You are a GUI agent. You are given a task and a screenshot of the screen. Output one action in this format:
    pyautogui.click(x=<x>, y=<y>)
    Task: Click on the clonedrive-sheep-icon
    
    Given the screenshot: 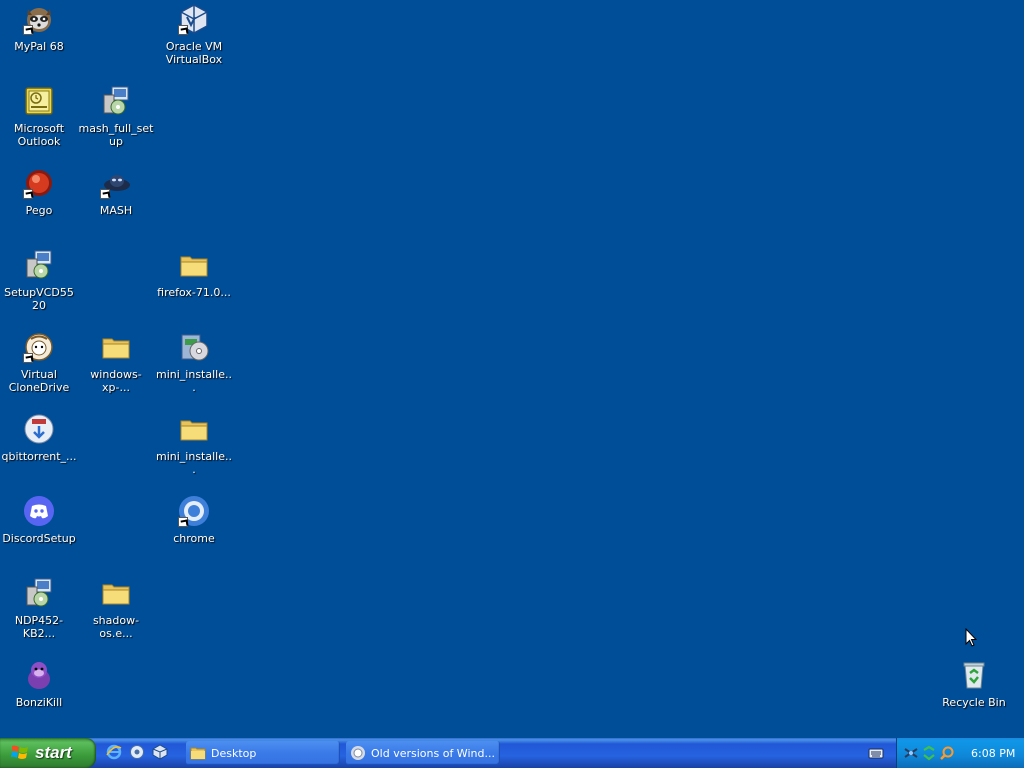 What is the action you would take?
    pyautogui.click(x=39, y=347)
    